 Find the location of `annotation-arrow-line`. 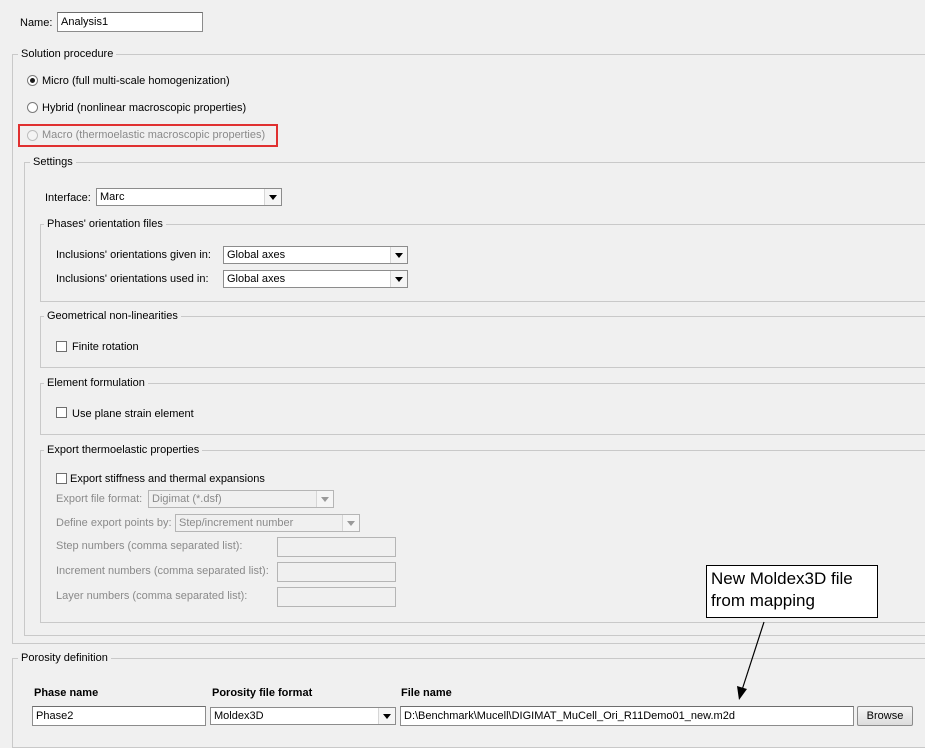

annotation-arrow-line is located at coordinates (753, 656).